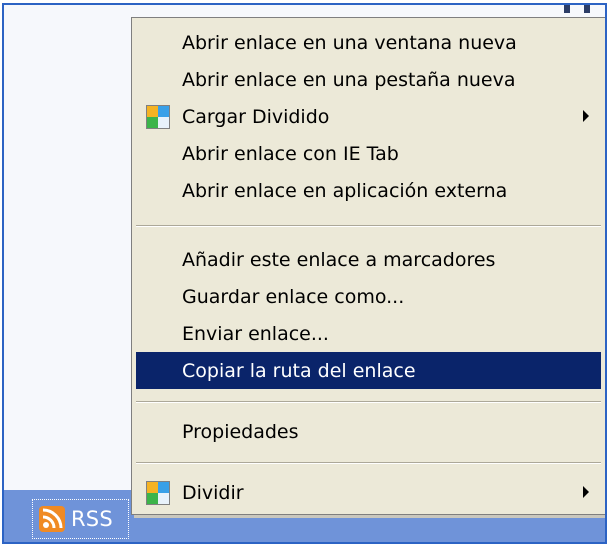 The height and width of the screenshot is (547, 612). I want to click on menu-item-label: Abrir enlace en aplicación externa, so click(345, 190).